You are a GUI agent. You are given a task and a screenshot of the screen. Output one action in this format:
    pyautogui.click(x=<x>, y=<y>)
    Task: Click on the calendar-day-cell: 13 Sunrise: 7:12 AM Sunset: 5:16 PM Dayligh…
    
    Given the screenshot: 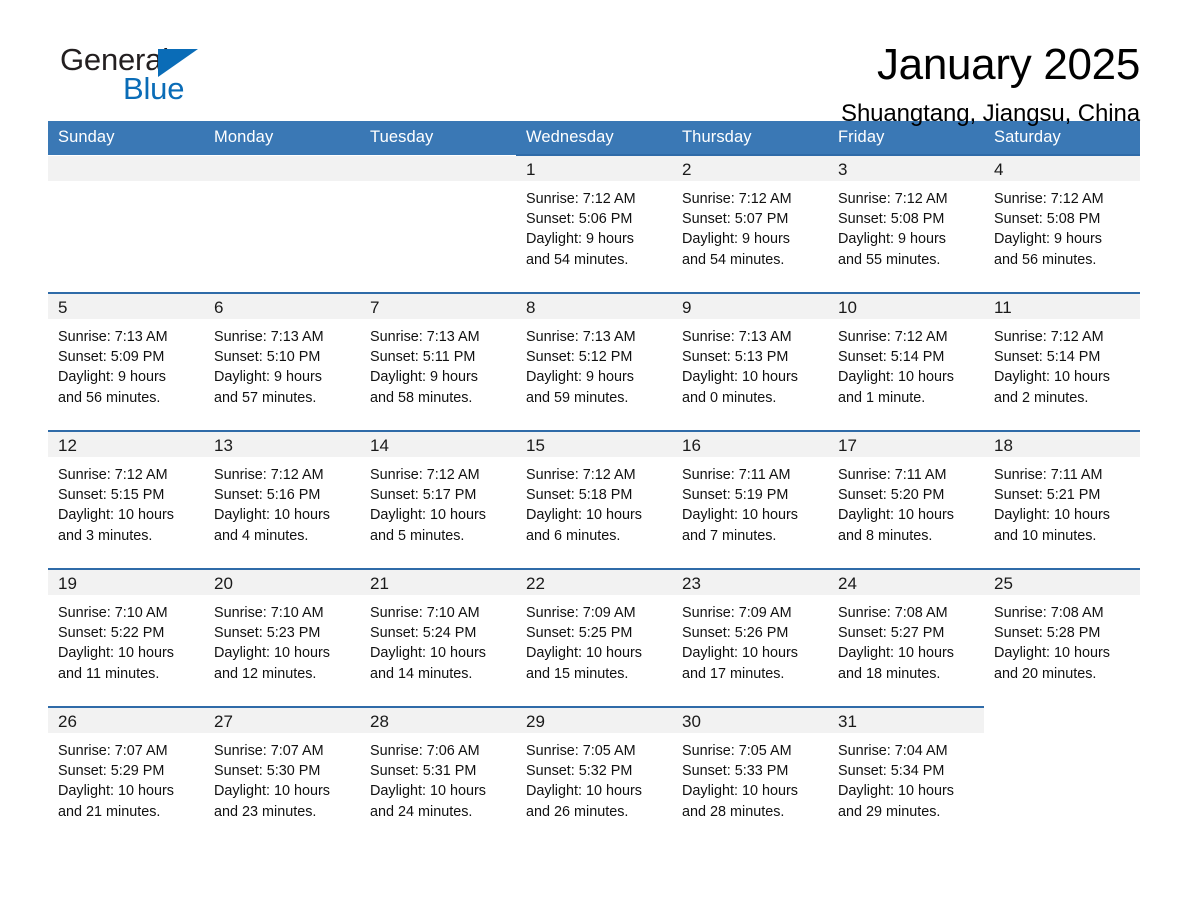 What is the action you would take?
    pyautogui.click(x=282, y=494)
    